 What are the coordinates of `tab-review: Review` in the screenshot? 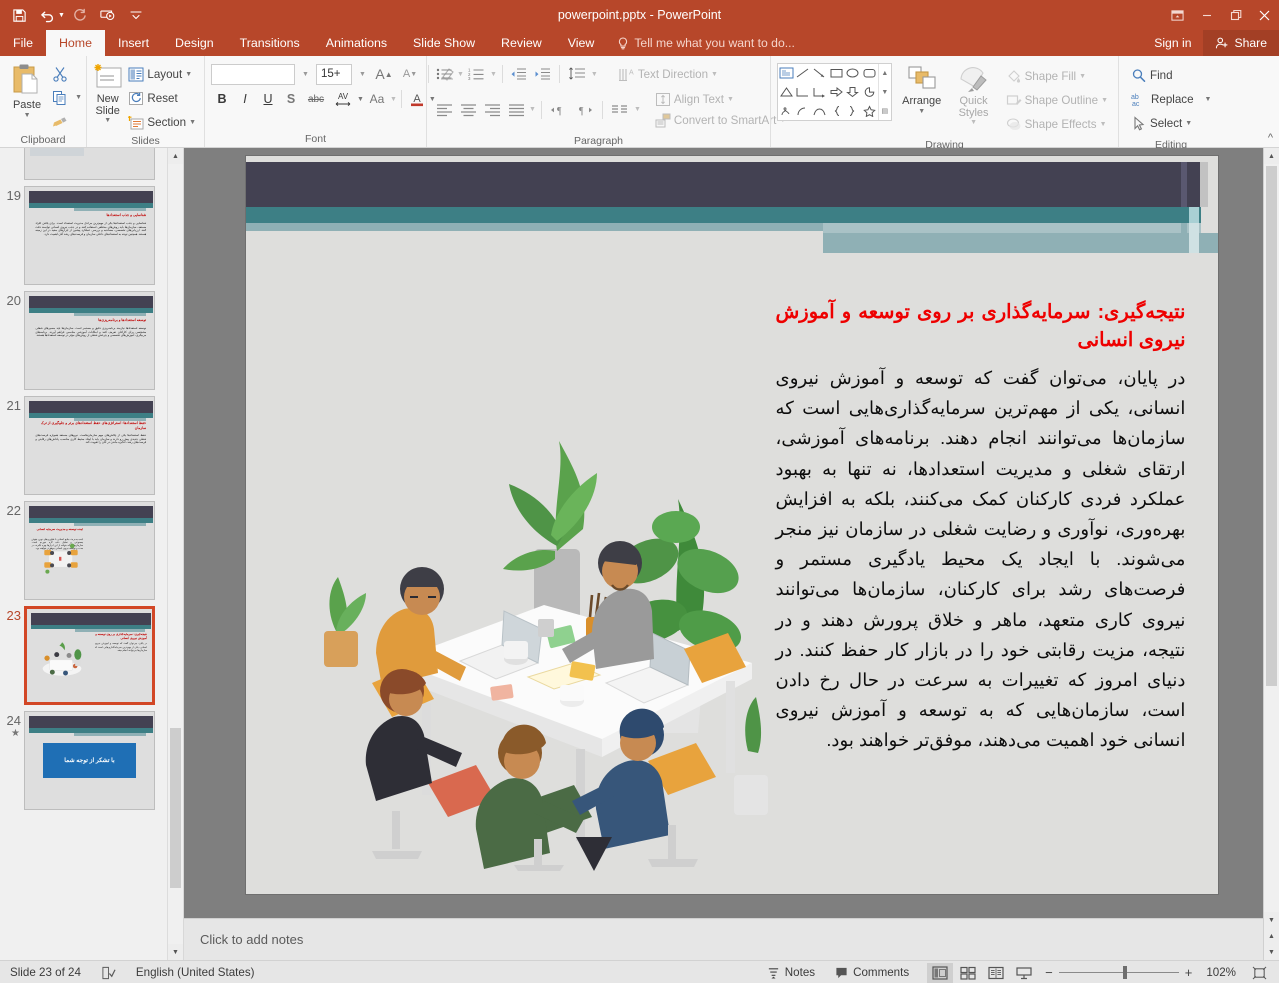 It's located at (521, 43).